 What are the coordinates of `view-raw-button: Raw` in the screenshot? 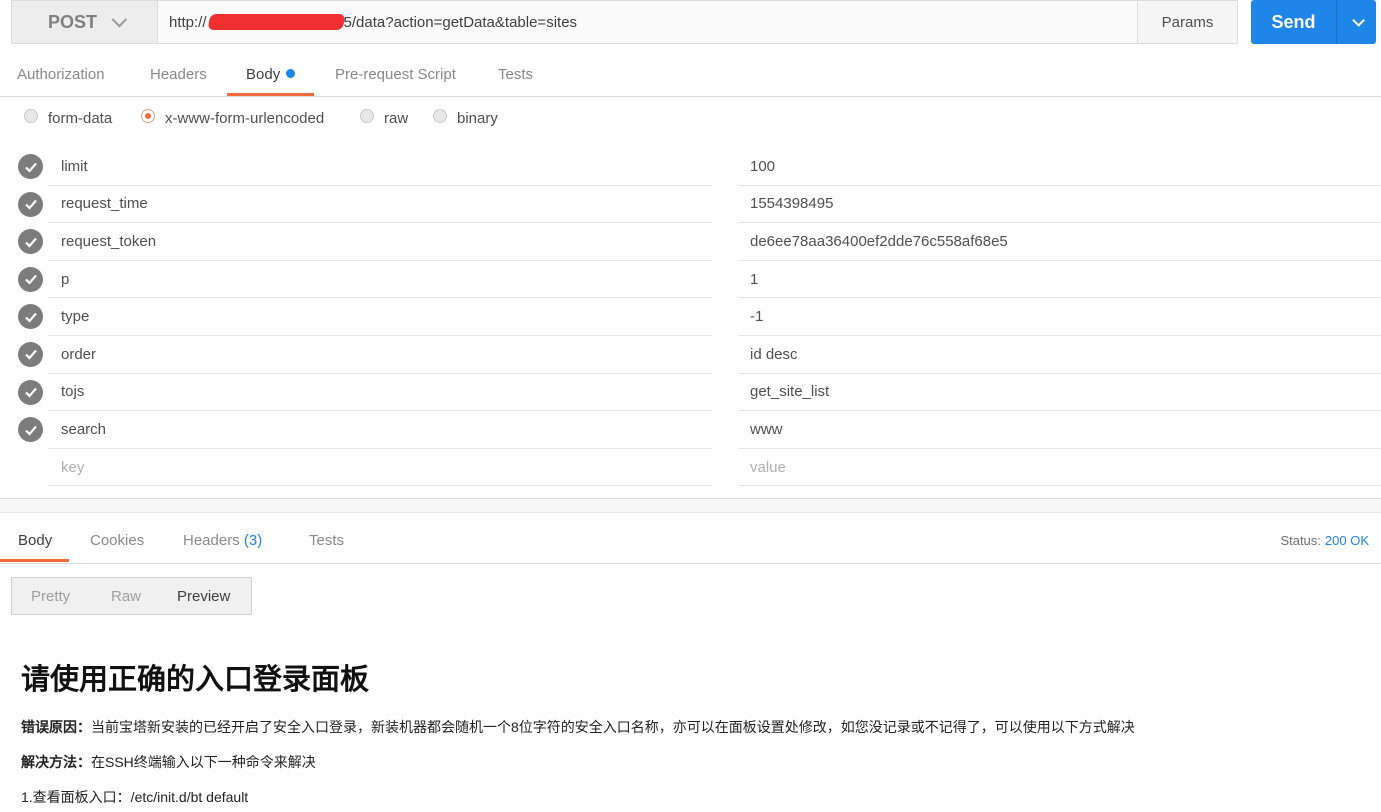 It's located at (126, 596).